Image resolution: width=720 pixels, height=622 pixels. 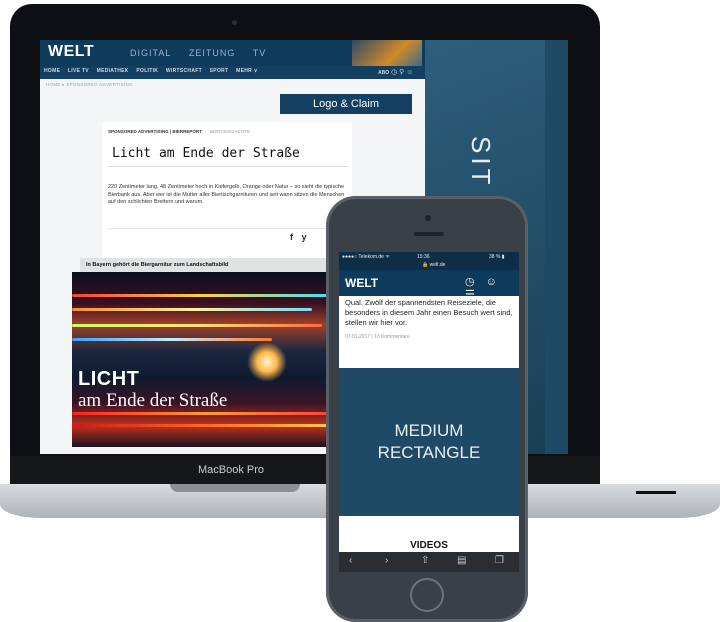 What do you see at coordinates (387, 53) in the screenshot?
I see `header-thumbnail` at bounding box center [387, 53].